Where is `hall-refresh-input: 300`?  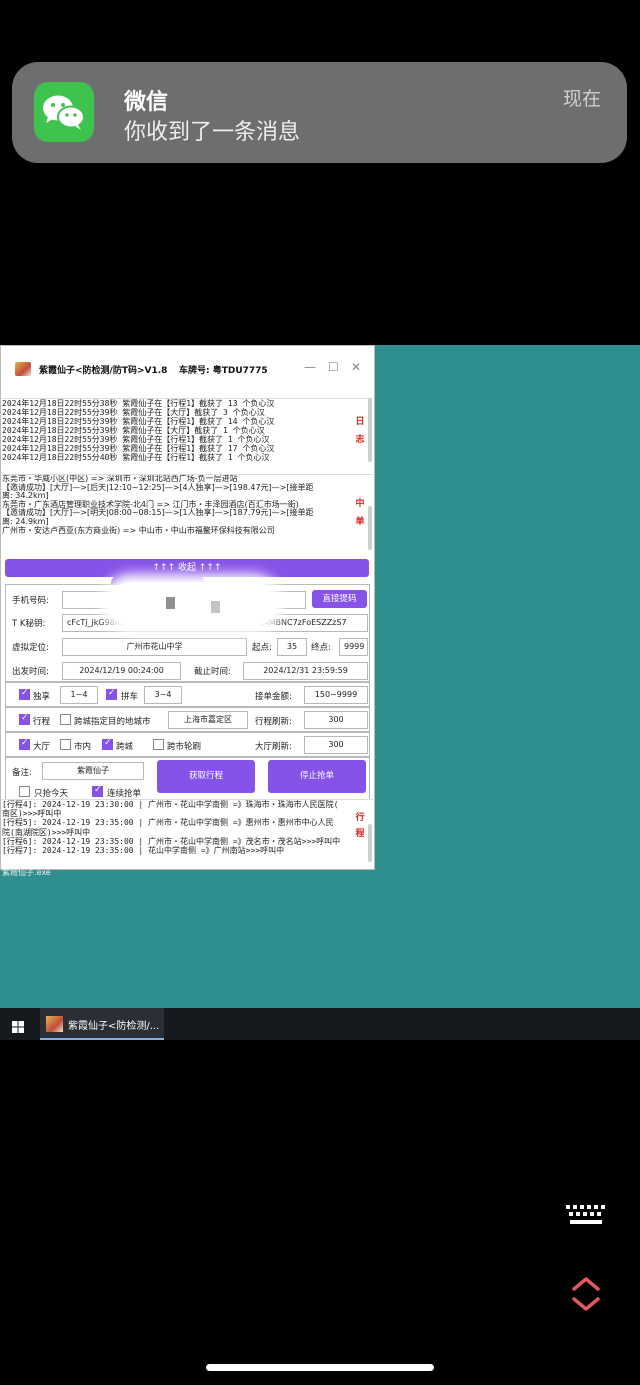
hall-refresh-input: 300 is located at coordinates (336, 745).